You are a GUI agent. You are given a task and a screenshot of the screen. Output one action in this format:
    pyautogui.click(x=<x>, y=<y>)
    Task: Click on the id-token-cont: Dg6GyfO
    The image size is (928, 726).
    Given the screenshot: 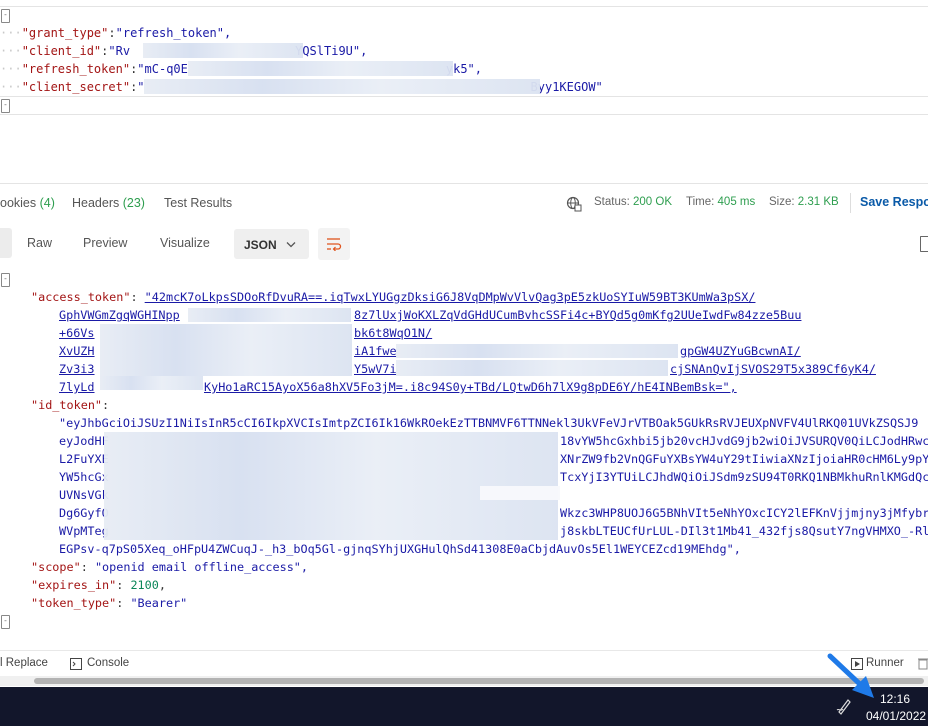 What is the action you would take?
    pyautogui.click(x=84, y=513)
    